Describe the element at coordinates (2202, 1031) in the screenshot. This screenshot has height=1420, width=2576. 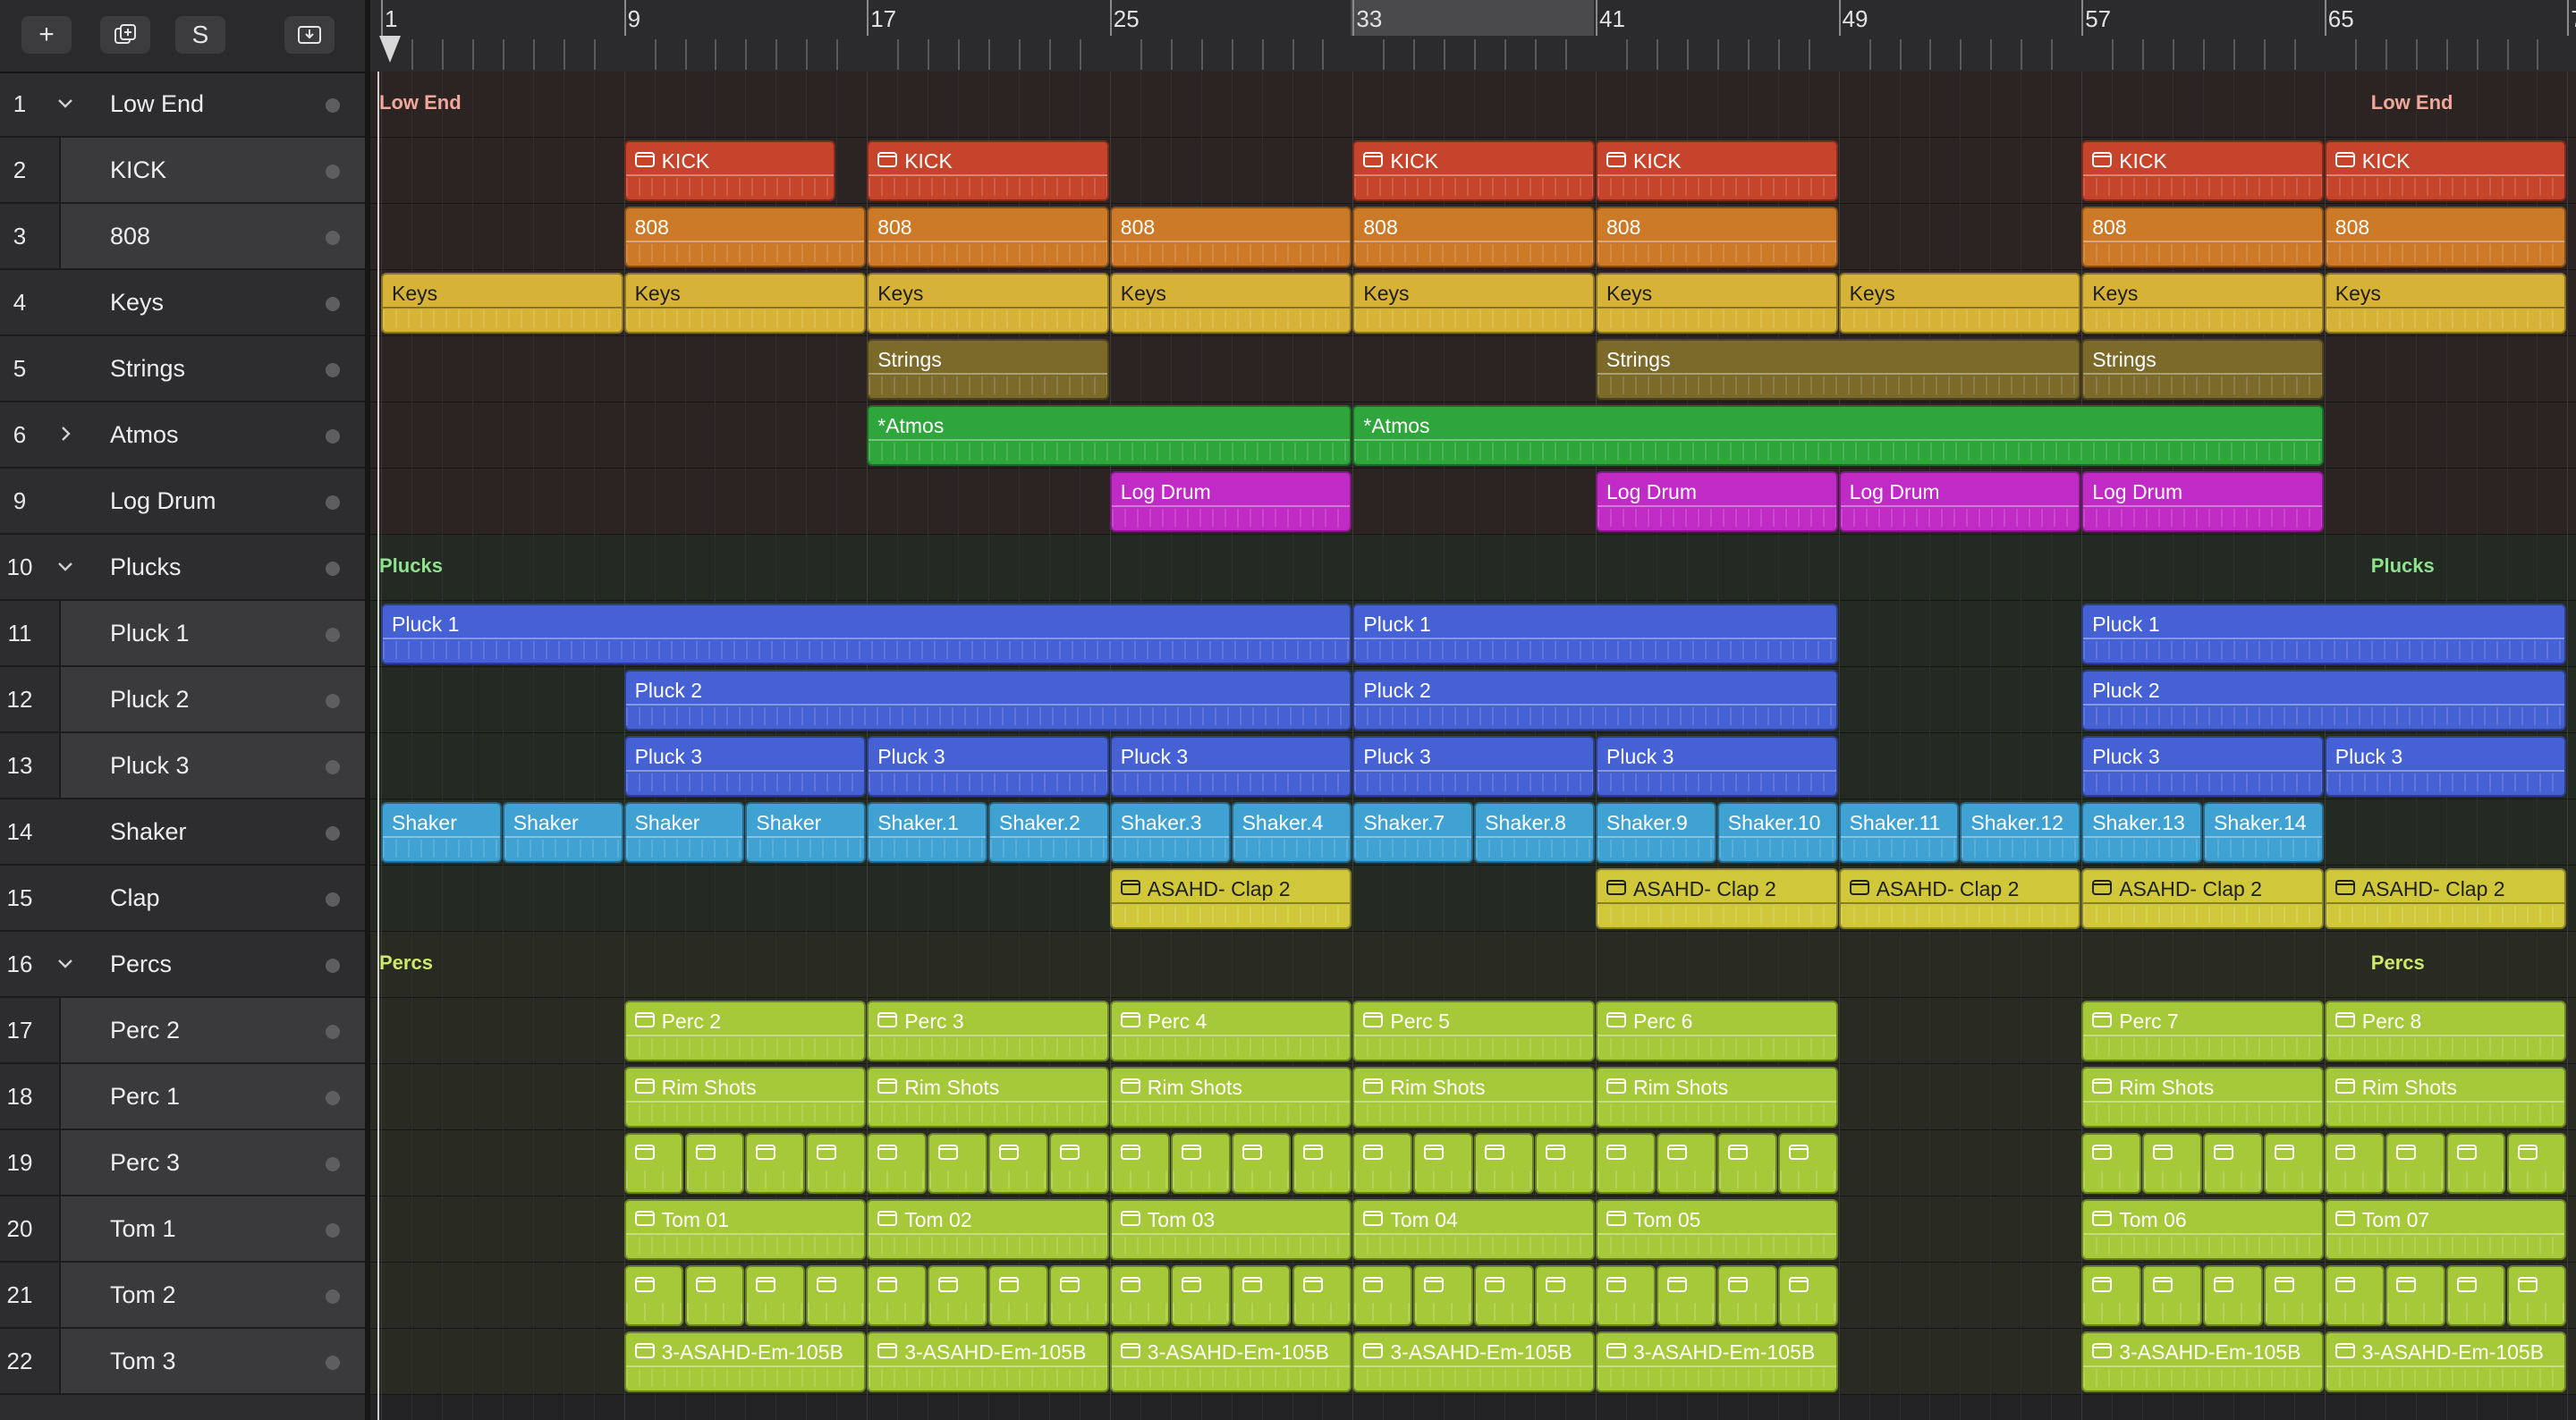
I see `region: Perc 7` at that location.